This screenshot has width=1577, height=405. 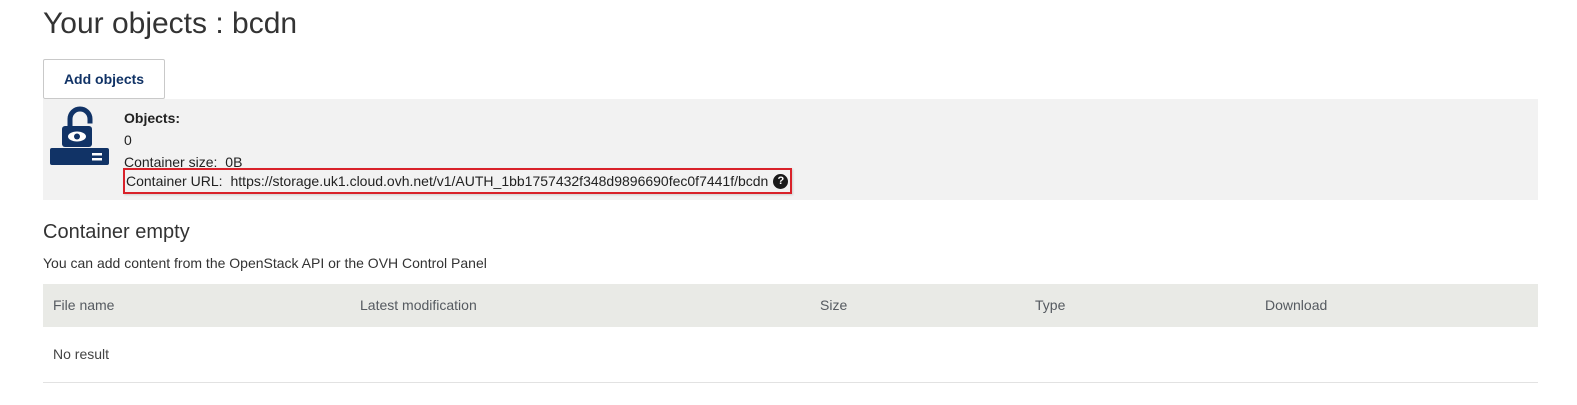 What do you see at coordinates (104, 79) in the screenshot?
I see `add-objects-button: Add objects` at bounding box center [104, 79].